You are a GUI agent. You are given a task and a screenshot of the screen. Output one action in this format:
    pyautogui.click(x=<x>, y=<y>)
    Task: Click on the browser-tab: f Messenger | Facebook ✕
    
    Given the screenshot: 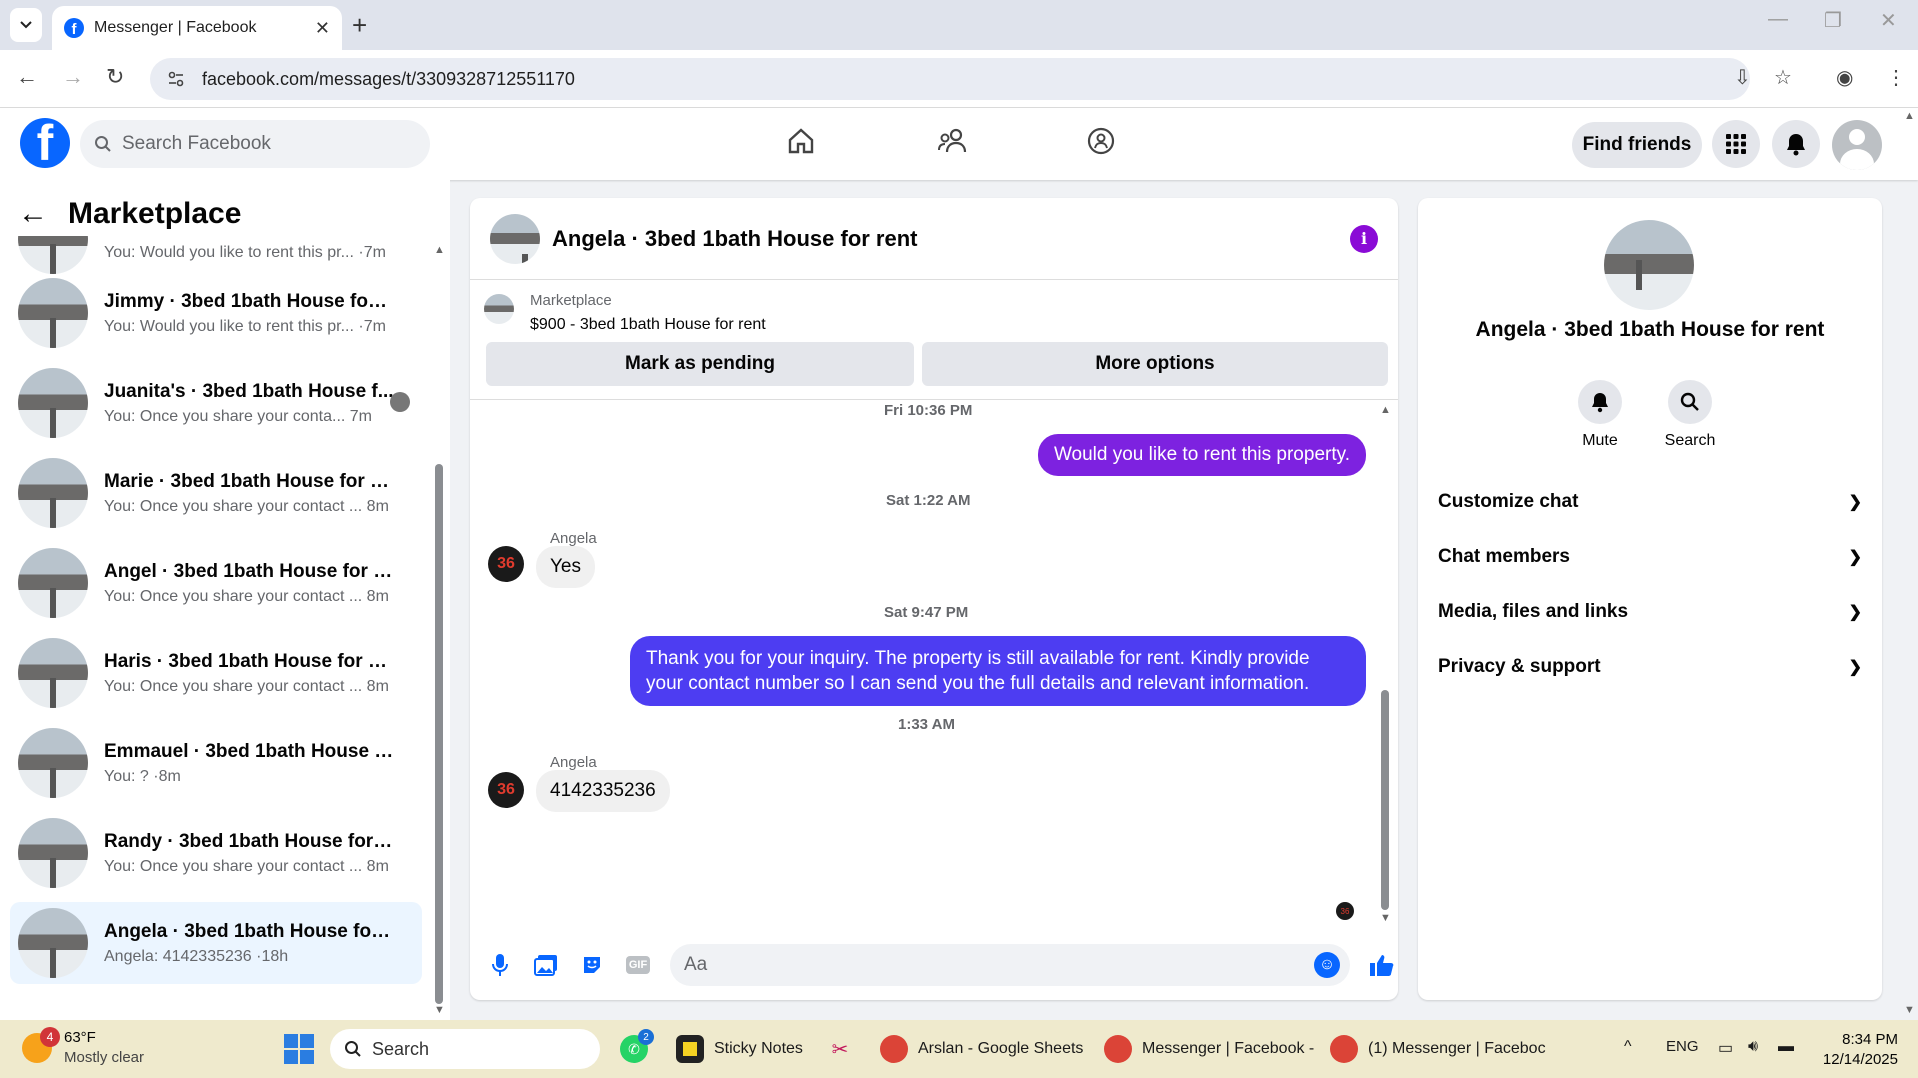 What is the action you would take?
    pyautogui.click(x=197, y=28)
    